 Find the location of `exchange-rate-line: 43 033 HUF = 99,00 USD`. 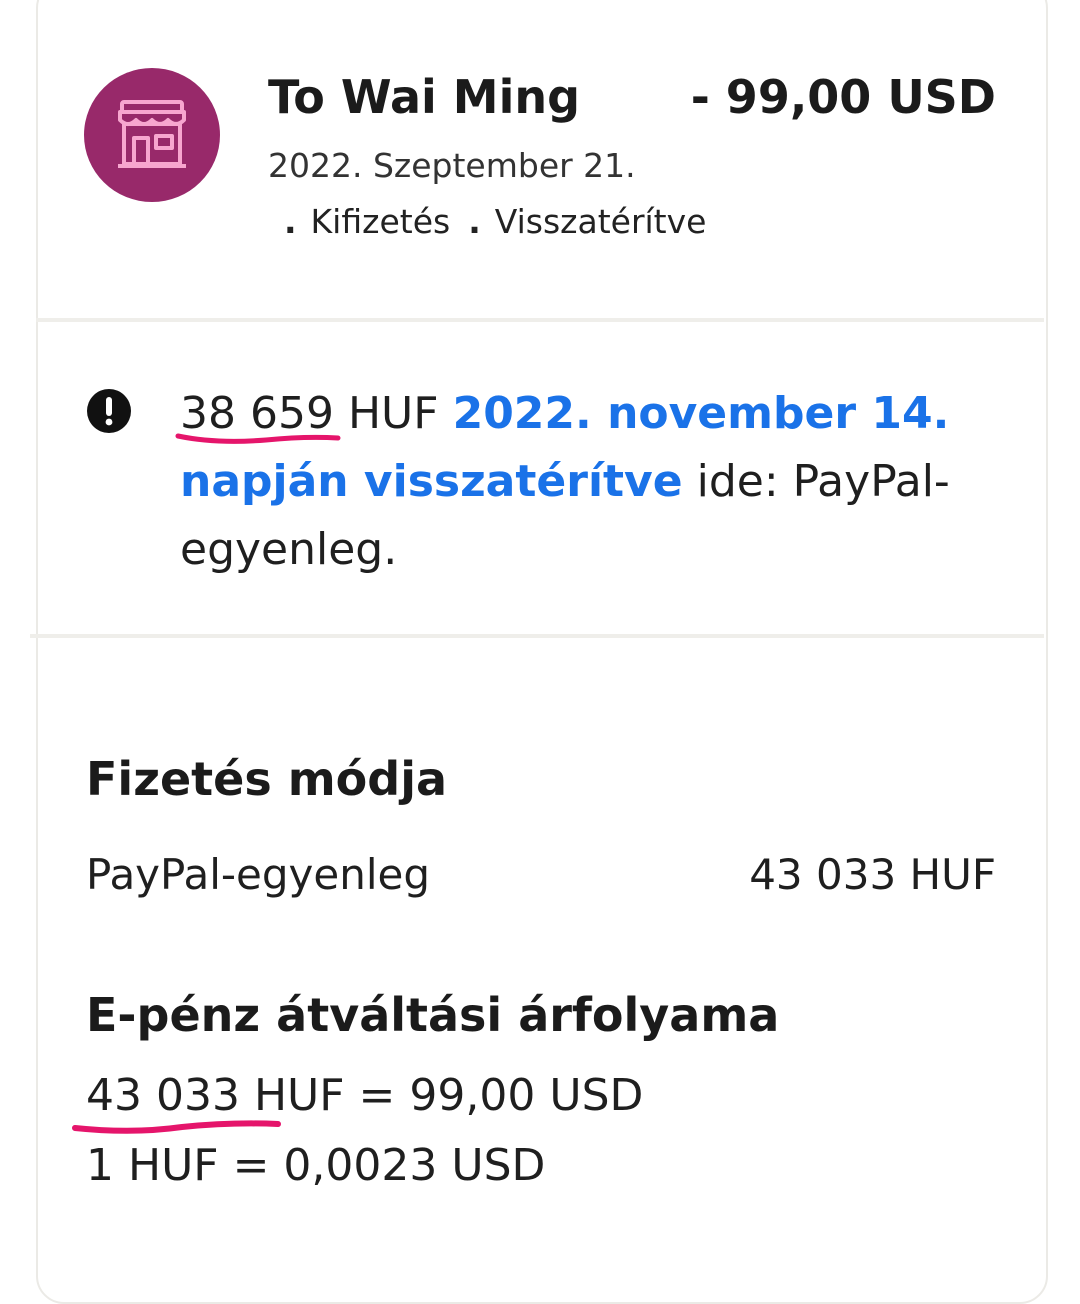

exchange-rate-line: 43 033 HUF = 99,00 USD is located at coordinates (358, 1102).